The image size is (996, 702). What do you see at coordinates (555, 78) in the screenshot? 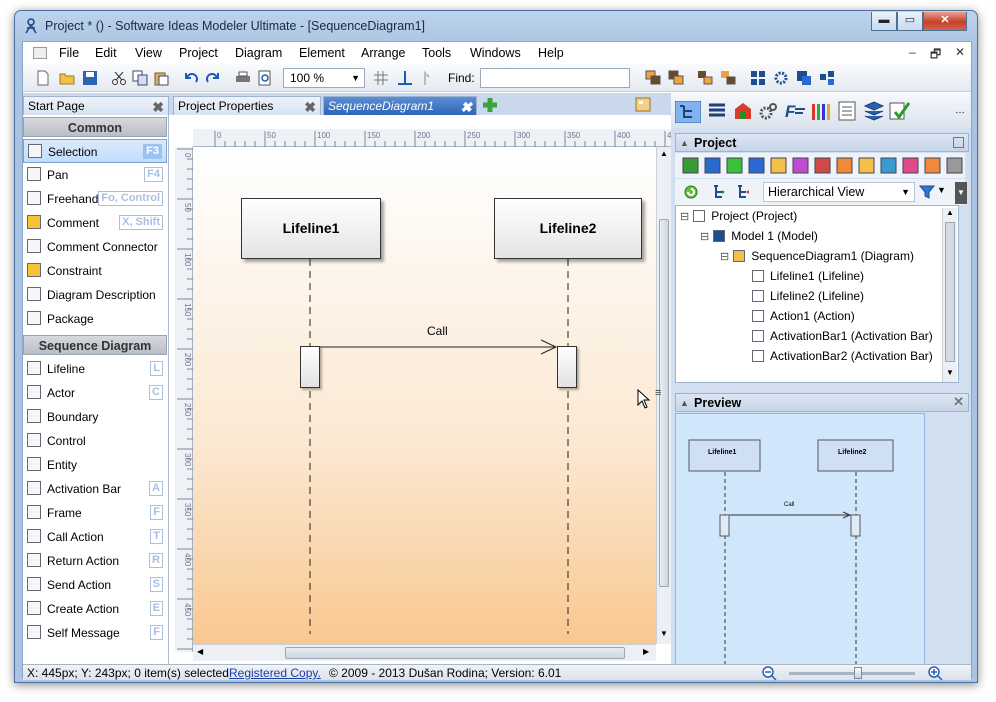
I see `find-input` at bounding box center [555, 78].